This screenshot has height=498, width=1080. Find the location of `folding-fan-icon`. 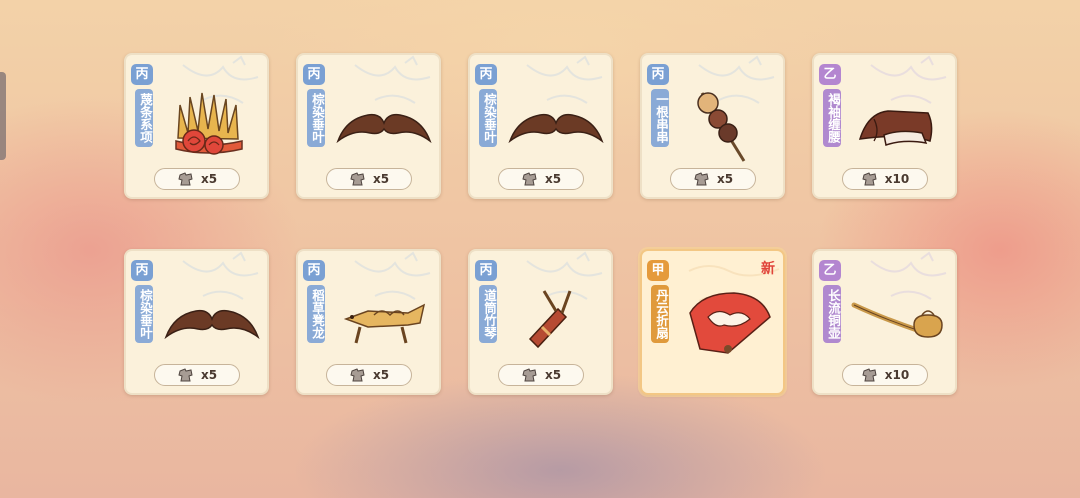

folding-fan-icon is located at coordinates (730, 323).